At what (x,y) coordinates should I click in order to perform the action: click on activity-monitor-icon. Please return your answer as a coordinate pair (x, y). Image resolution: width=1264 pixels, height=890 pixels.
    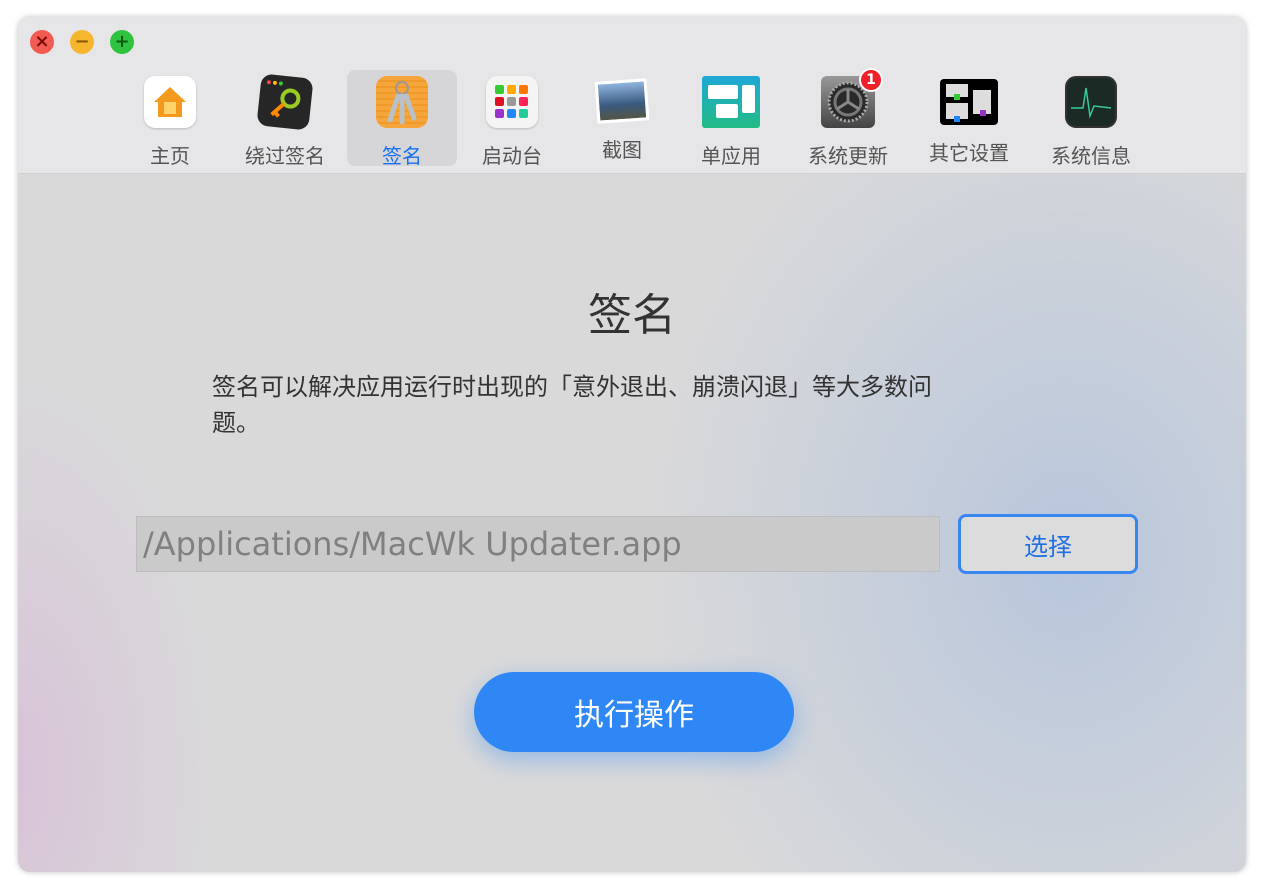
    Looking at the image, I should click on (1091, 102).